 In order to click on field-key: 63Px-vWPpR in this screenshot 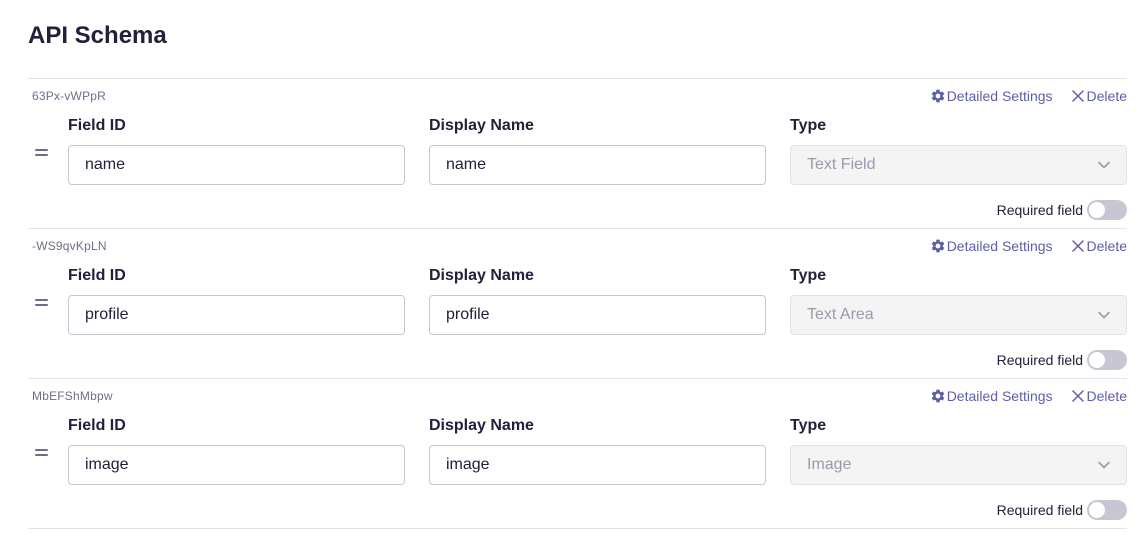, I will do `click(69, 96)`.